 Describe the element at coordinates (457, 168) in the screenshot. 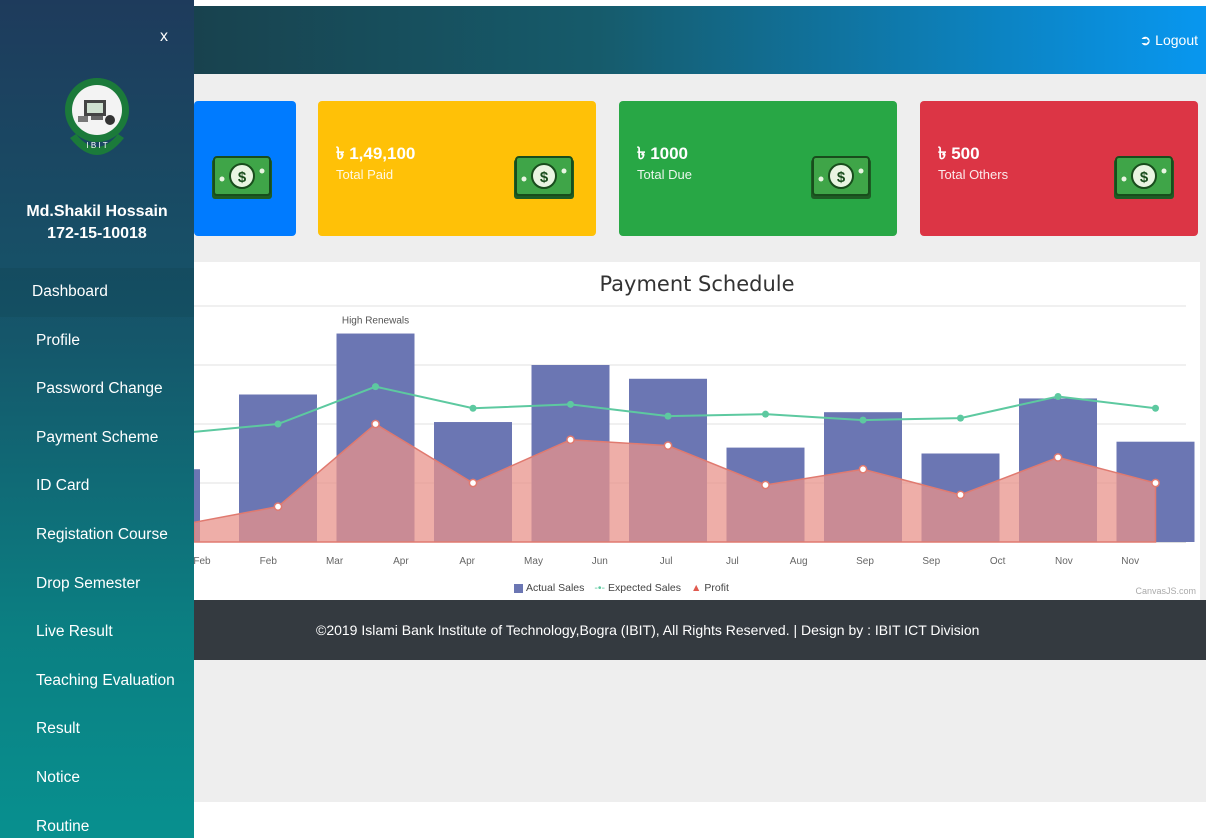

I see `summary-card-total-paid: ৳ 1,49,100 Total Paid $` at that location.